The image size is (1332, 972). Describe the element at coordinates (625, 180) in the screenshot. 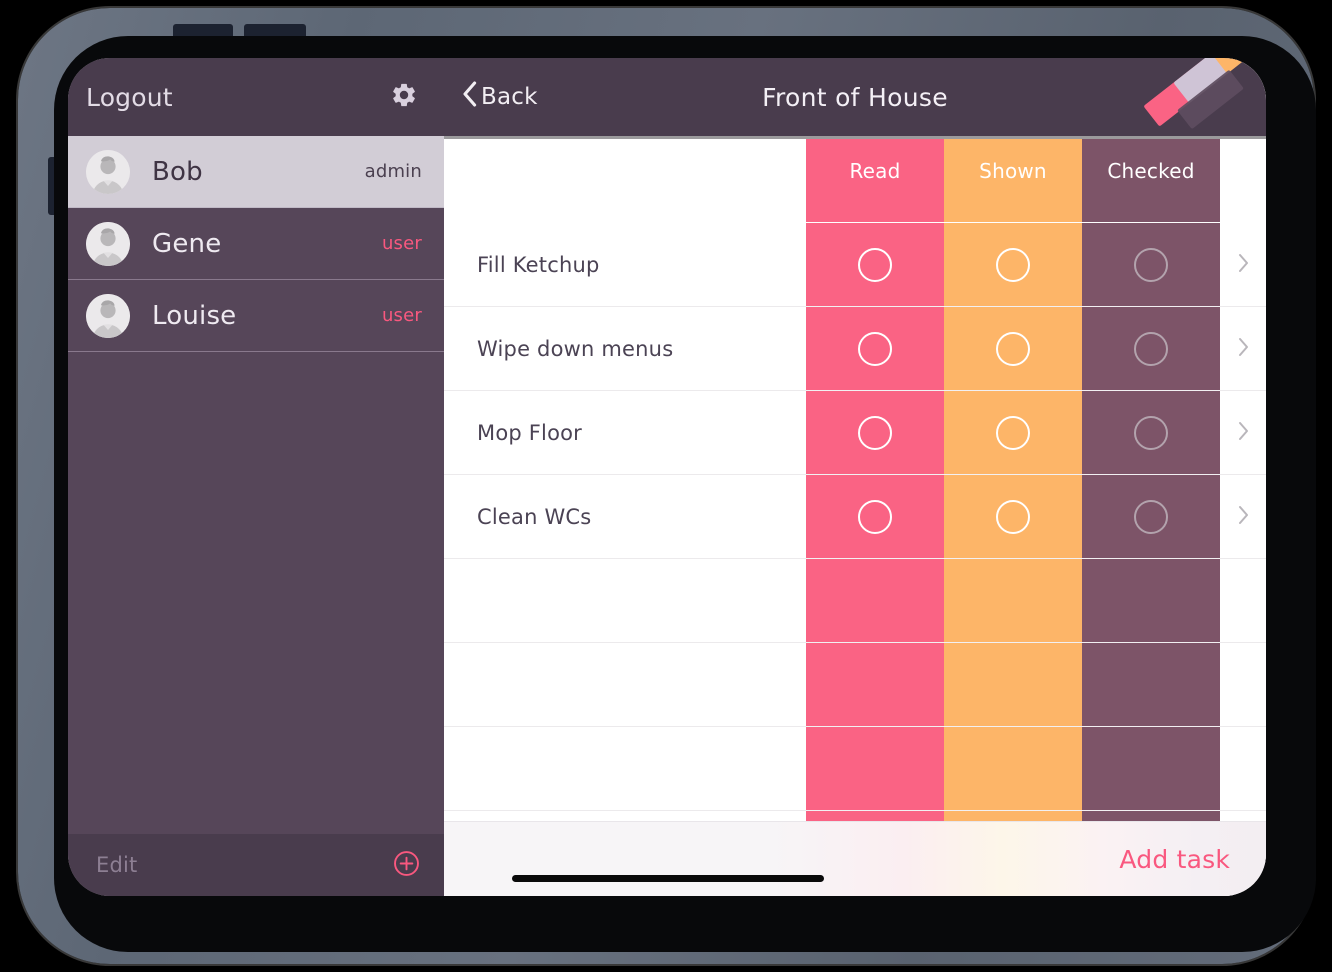

I see `table-header-task-cell` at that location.